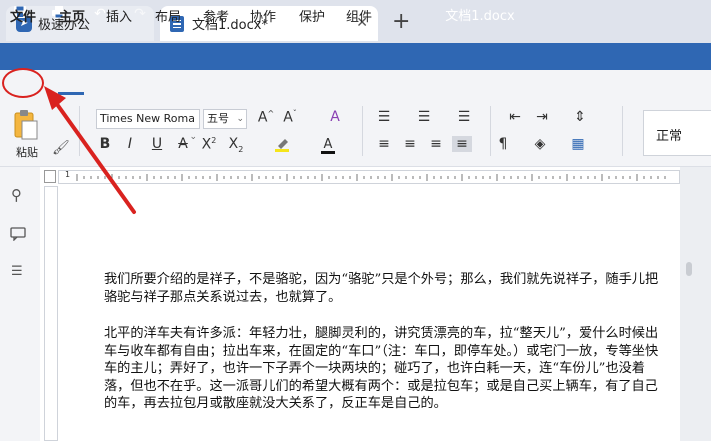 The height and width of the screenshot is (441, 711). Describe the element at coordinates (18, 235) in the screenshot. I see `comment-icon` at that location.